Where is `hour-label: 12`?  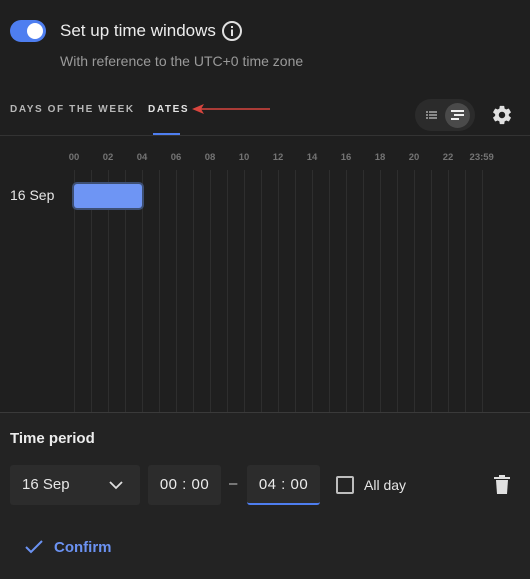
hour-label: 12 is located at coordinates (278, 157).